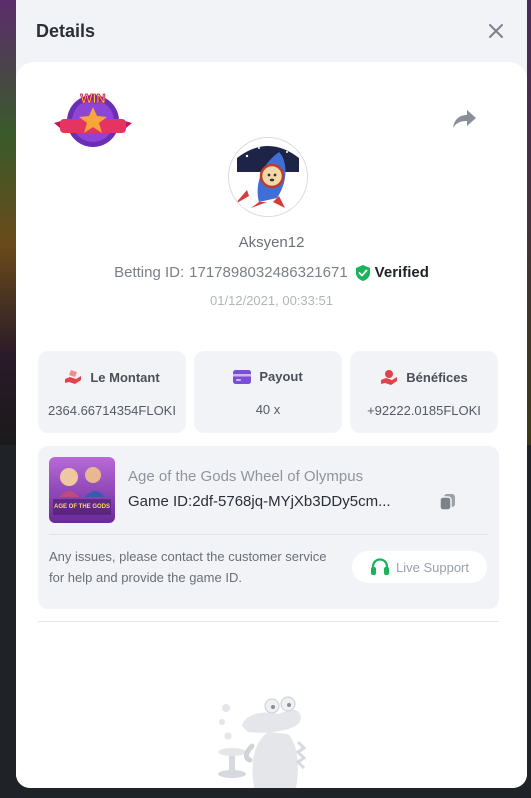 Image resolution: width=531 pixels, height=798 pixels. Describe the element at coordinates (268, 409) in the screenshot. I see `stat-payout-value: 40 x` at that location.